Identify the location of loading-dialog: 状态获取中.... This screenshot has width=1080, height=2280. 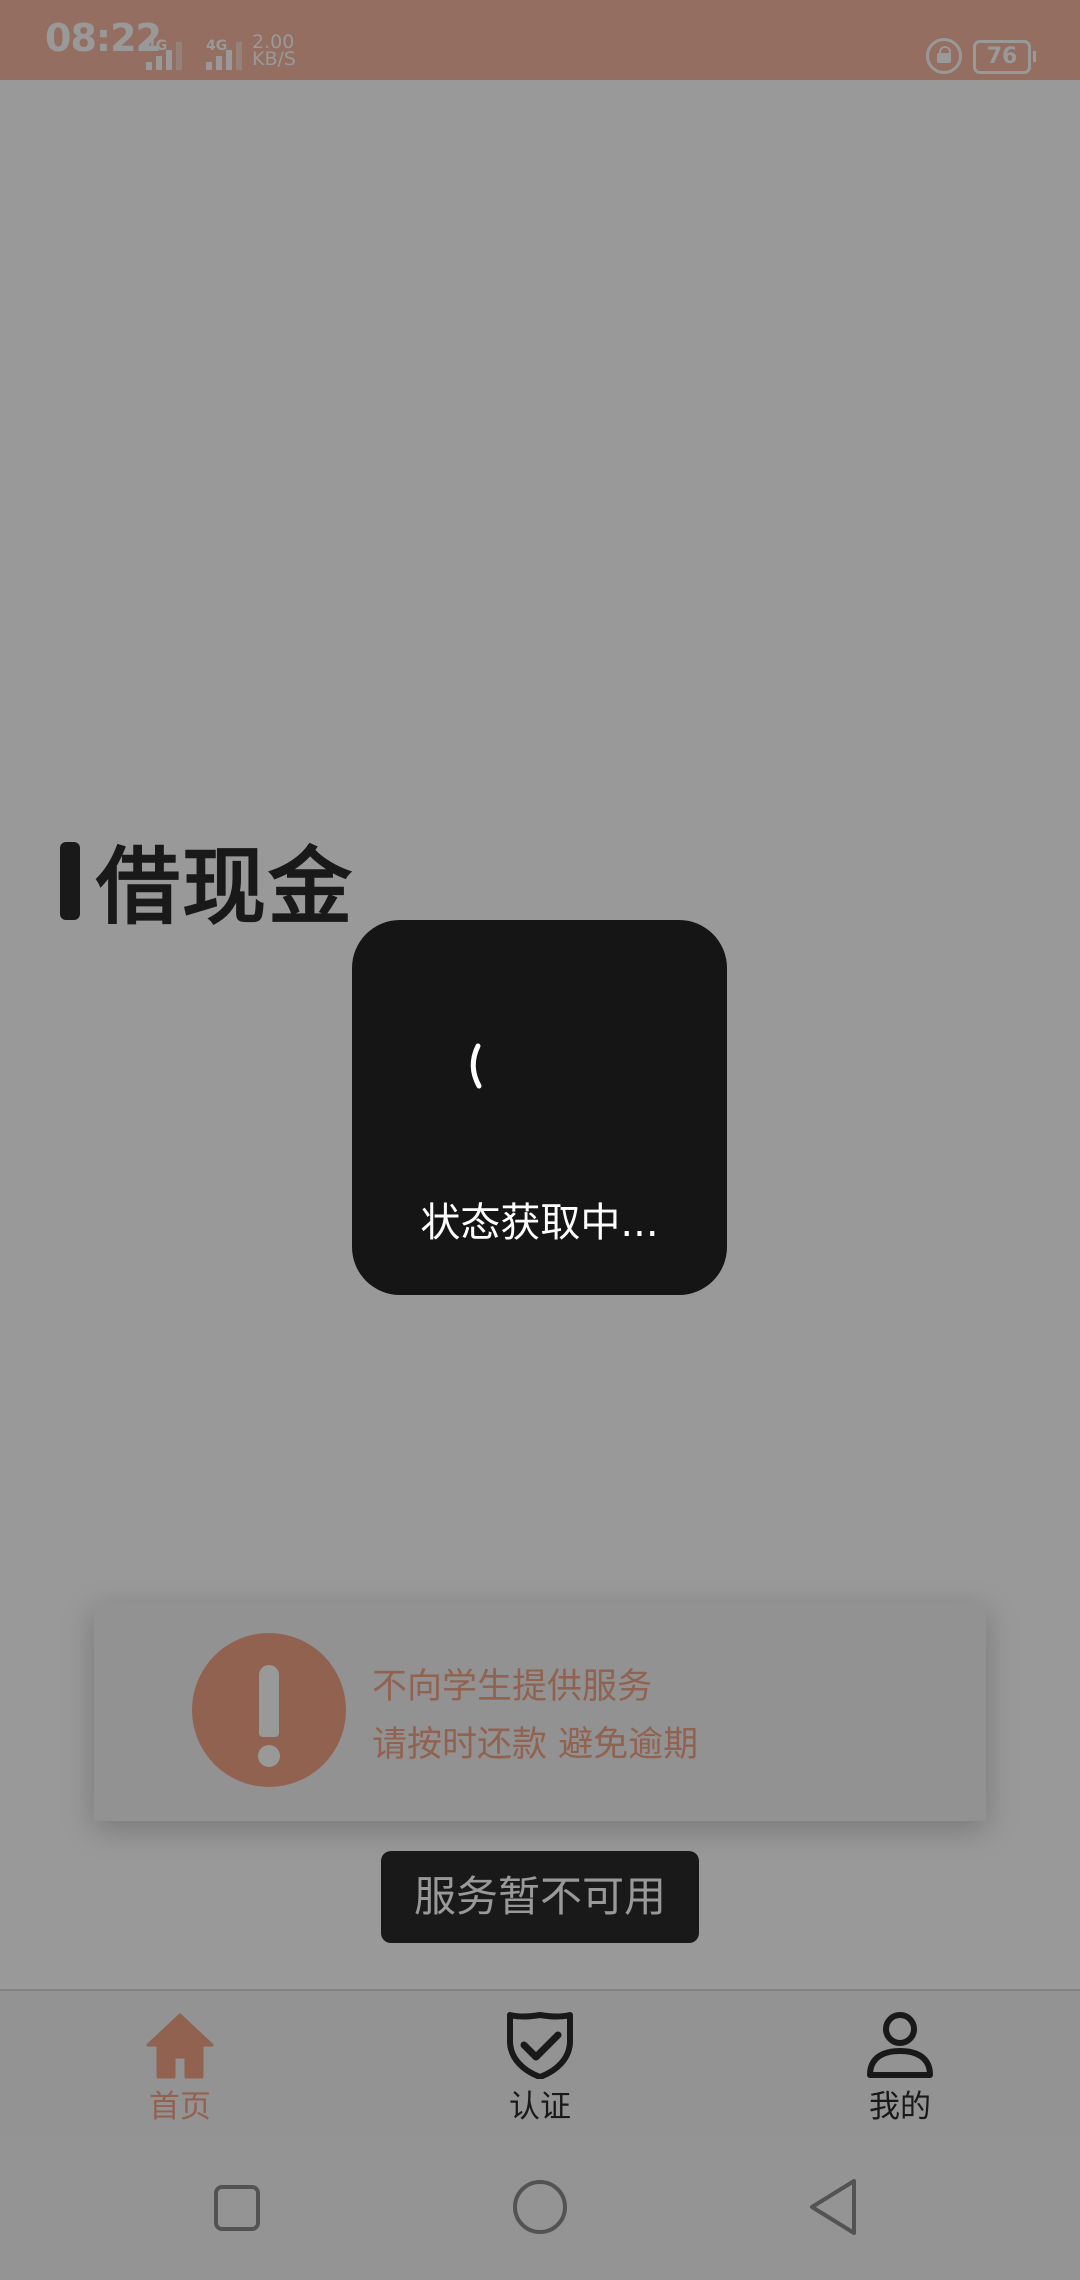
(539, 1107).